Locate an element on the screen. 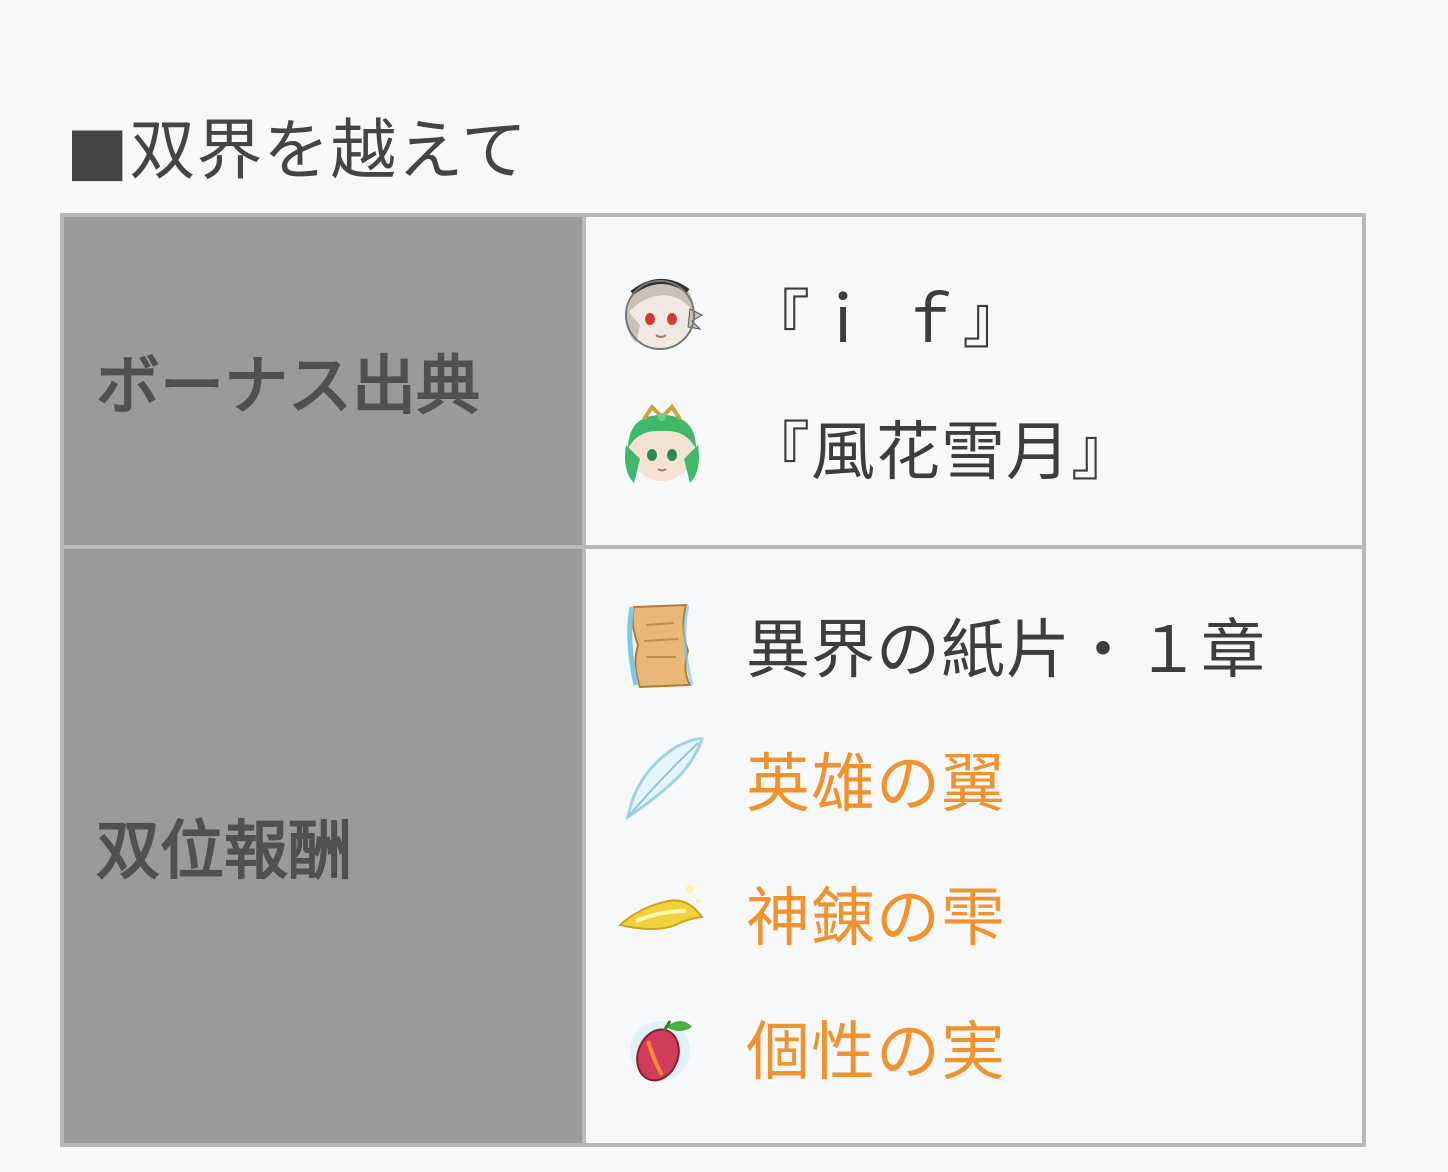 The width and height of the screenshot is (1448, 1172). reward-entry-divine-dew: 神錬の雫 is located at coordinates (989, 913).